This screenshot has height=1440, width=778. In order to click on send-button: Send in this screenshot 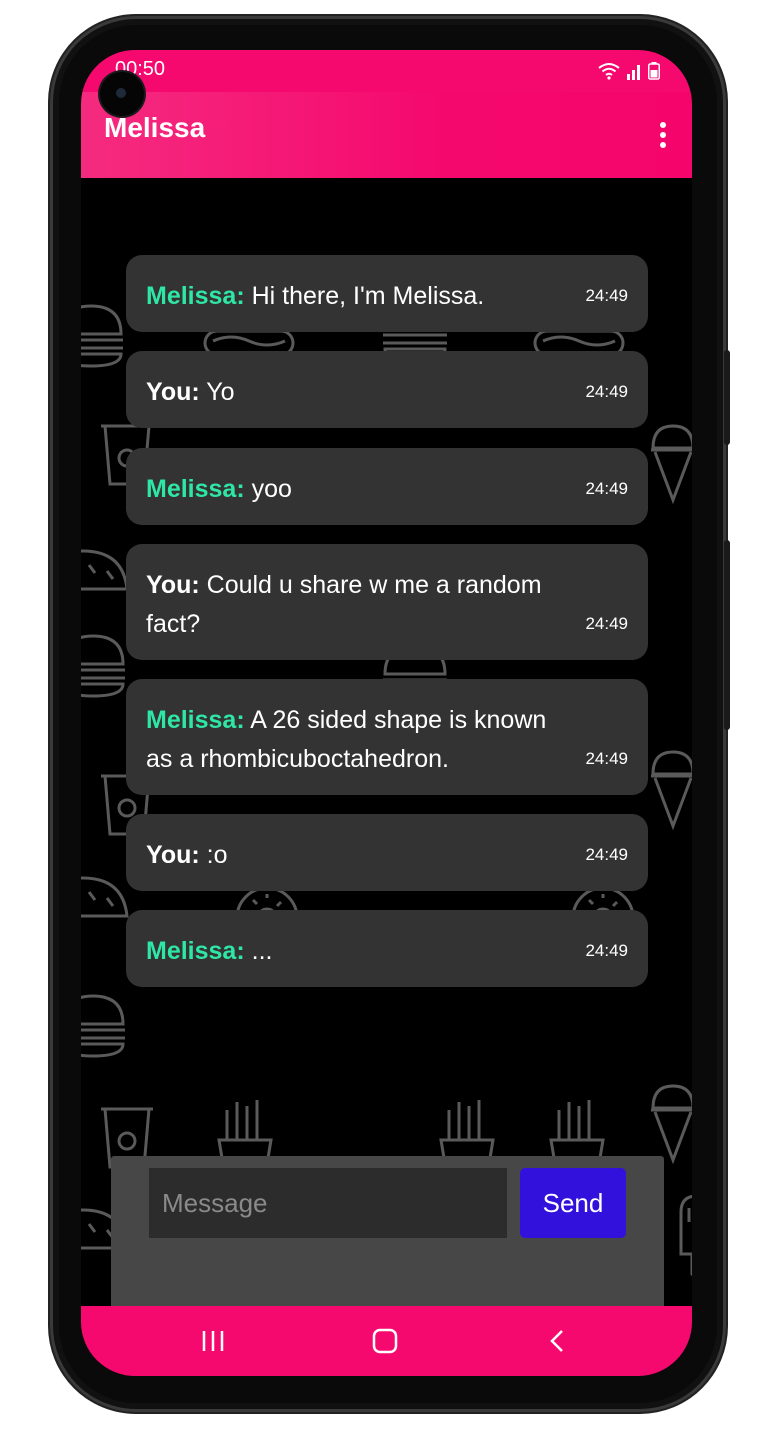, I will do `click(573, 1203)`.